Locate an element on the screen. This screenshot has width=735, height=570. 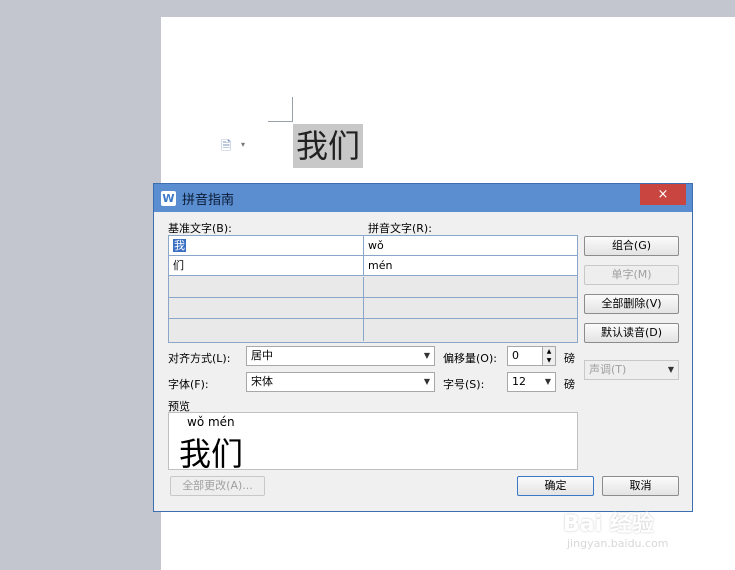
ruby-cell-2: mén is located at coordinates (470, 266).